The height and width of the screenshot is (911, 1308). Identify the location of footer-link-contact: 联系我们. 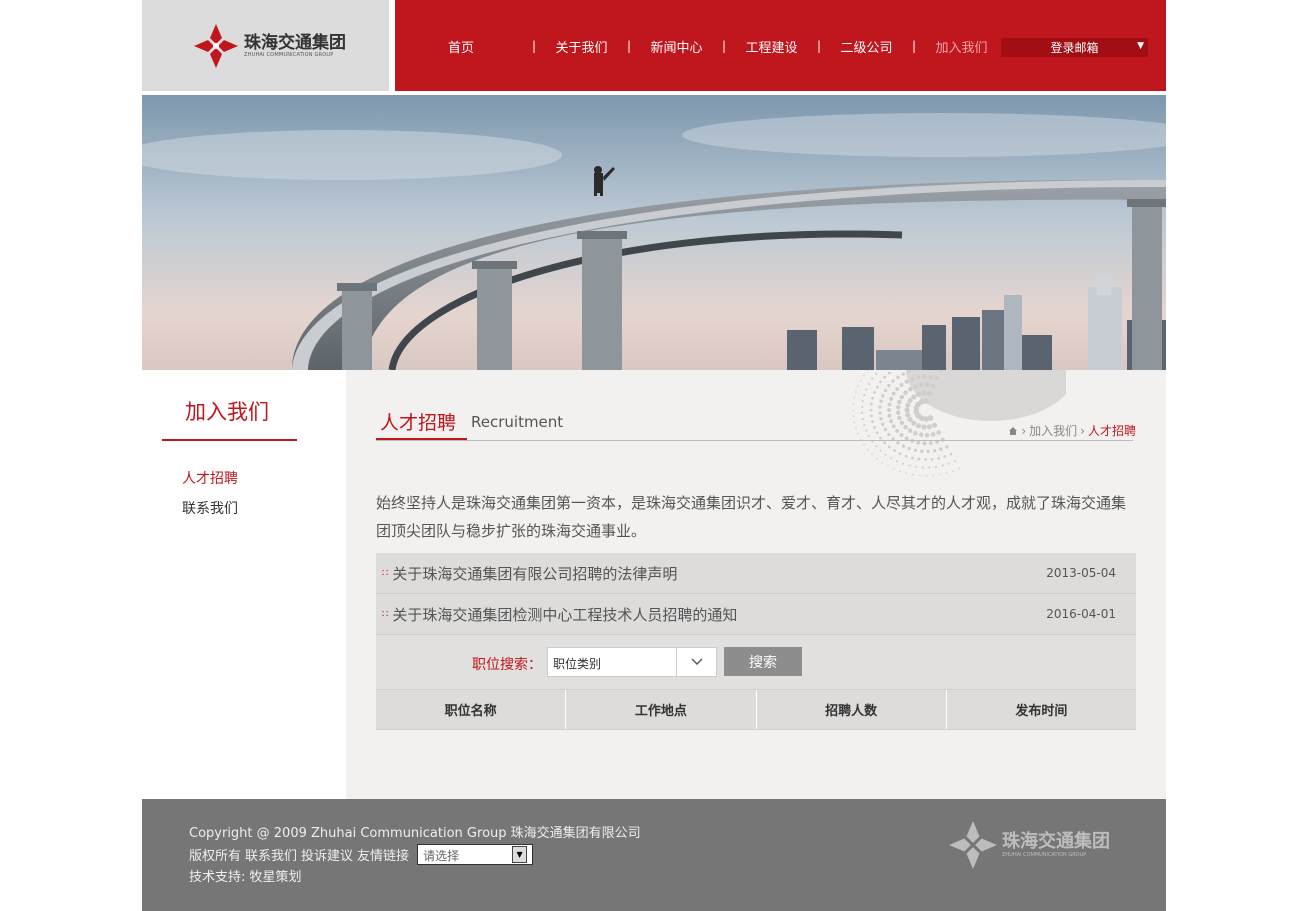
(271, 854).